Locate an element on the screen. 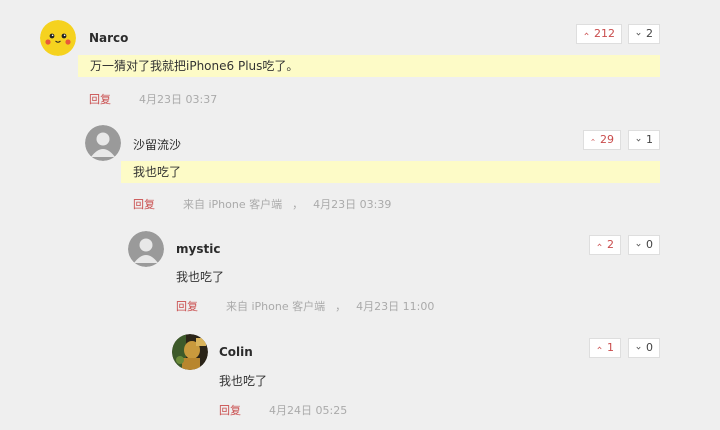 This screenshot has height=430, width=720. downvote-button: 2 is located at coordinates (644, 34).